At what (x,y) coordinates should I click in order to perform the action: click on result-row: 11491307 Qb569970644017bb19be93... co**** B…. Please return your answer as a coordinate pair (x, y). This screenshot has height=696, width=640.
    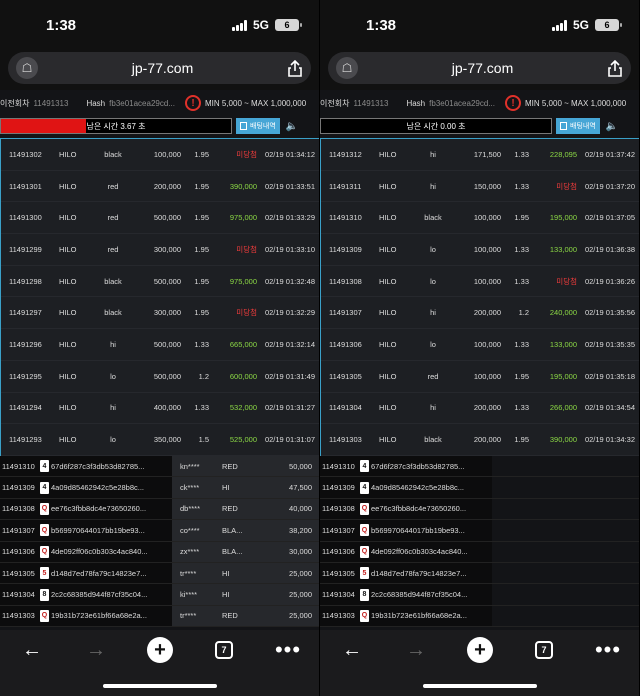
    Looking at the image, I should click on (159, 531).